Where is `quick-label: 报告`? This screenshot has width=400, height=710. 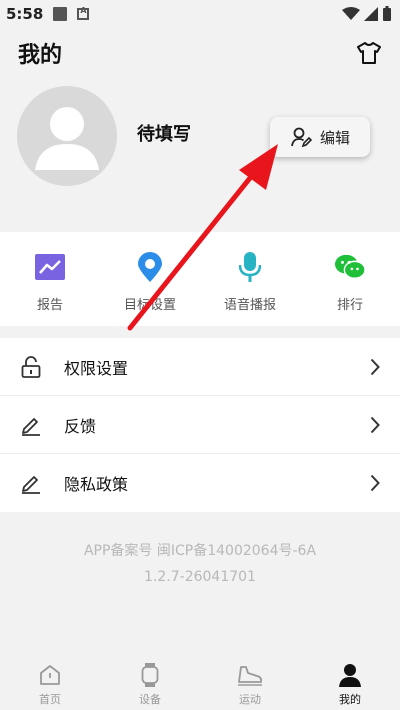 quick-label: 报告 is located at coordinates (49, 305).